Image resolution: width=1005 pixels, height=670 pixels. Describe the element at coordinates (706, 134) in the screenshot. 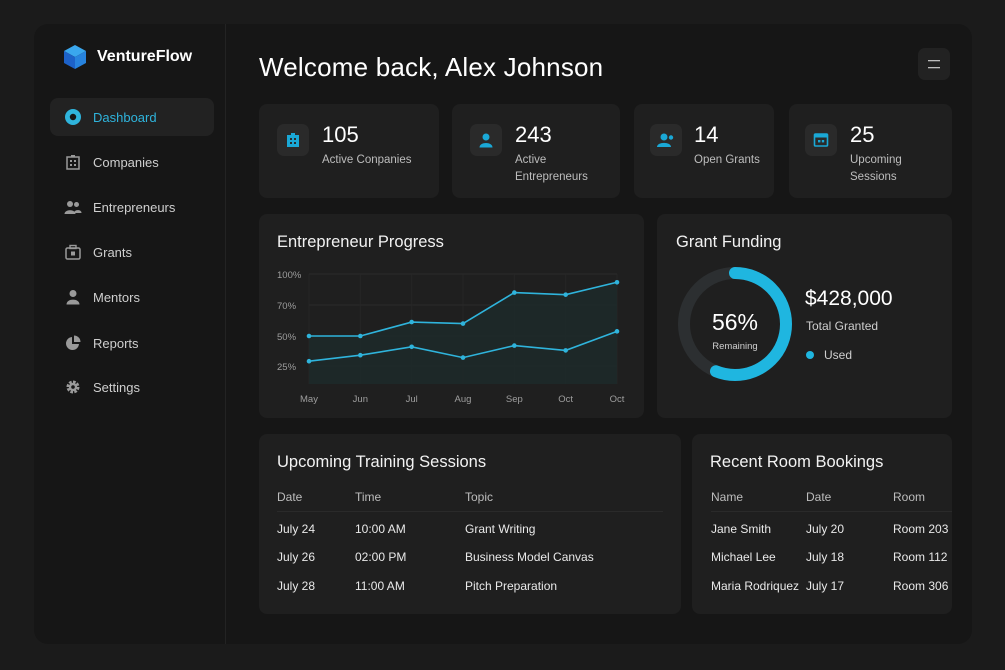

I see `stat-value: 14` at that location.